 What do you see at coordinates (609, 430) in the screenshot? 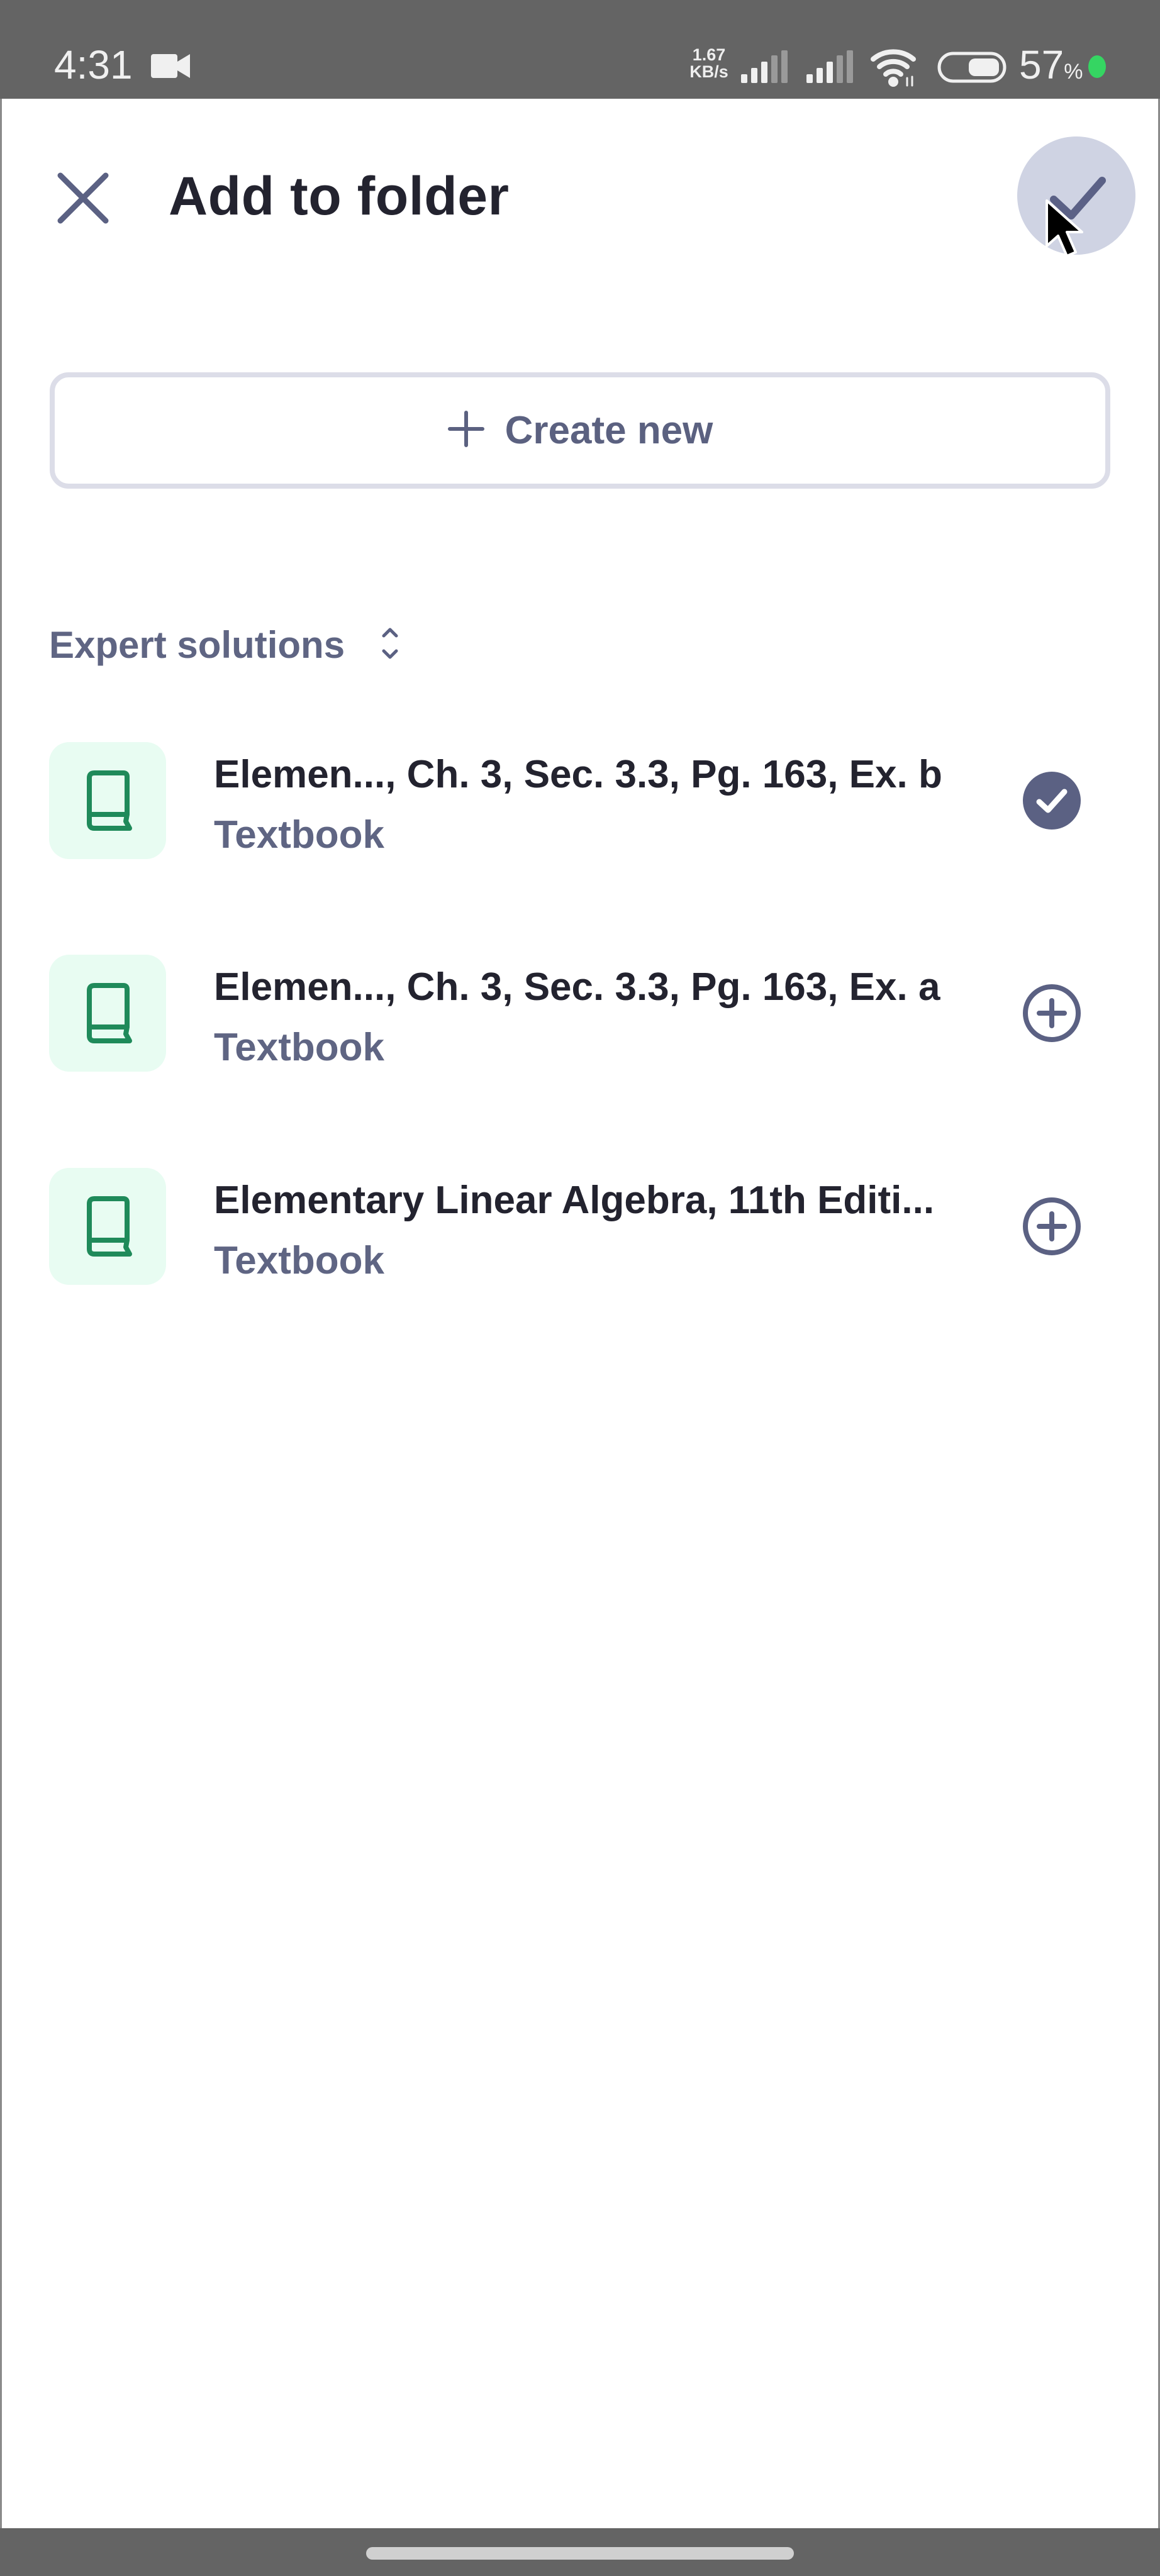
I see `create-new-label: Create new` at bounding box center [609, 430].